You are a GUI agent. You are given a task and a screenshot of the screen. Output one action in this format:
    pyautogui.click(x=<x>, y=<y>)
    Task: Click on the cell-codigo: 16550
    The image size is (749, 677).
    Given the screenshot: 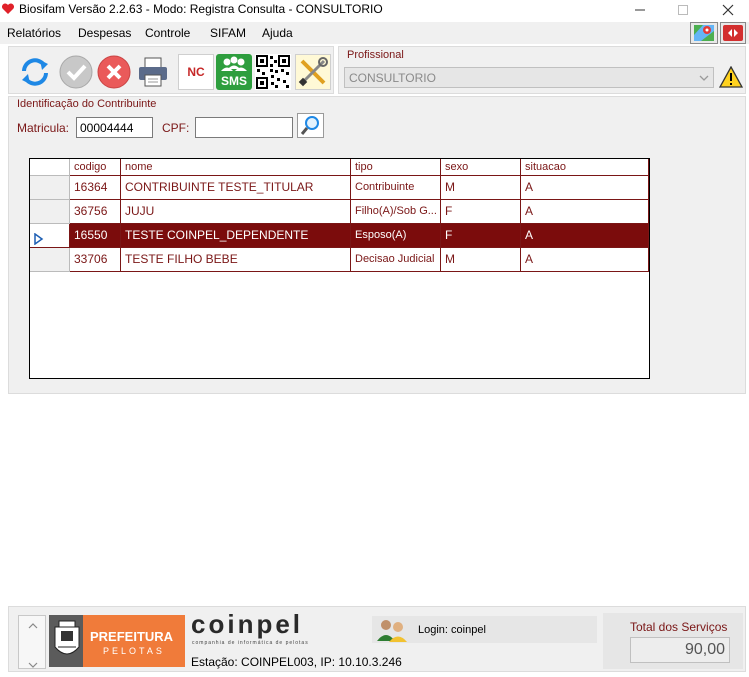 What is the action you would take?
    pyautogui.click(x=95, y=236)
    